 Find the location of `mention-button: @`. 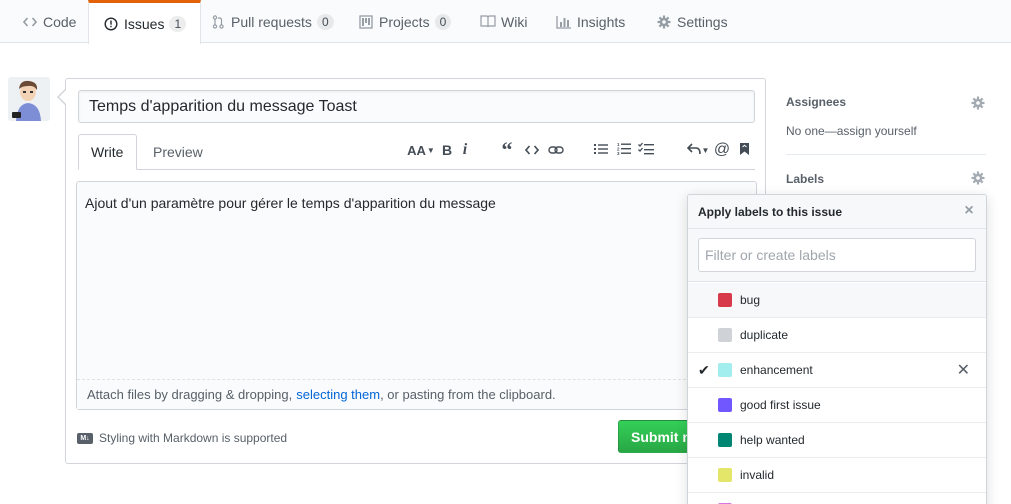

mention-button: @ is located at coordinates (722, 150).